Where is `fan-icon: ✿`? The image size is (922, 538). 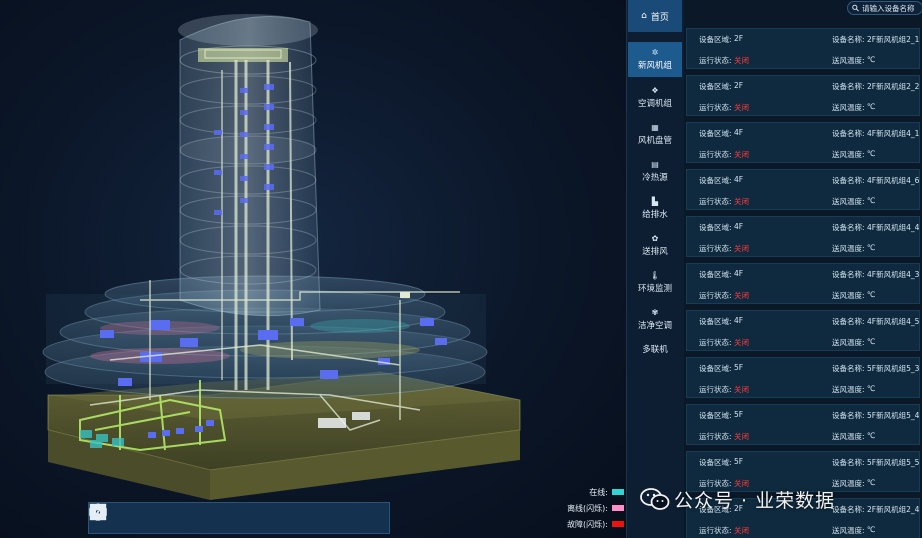
fan-icon: ✿ is located at coordinates (655, 238).